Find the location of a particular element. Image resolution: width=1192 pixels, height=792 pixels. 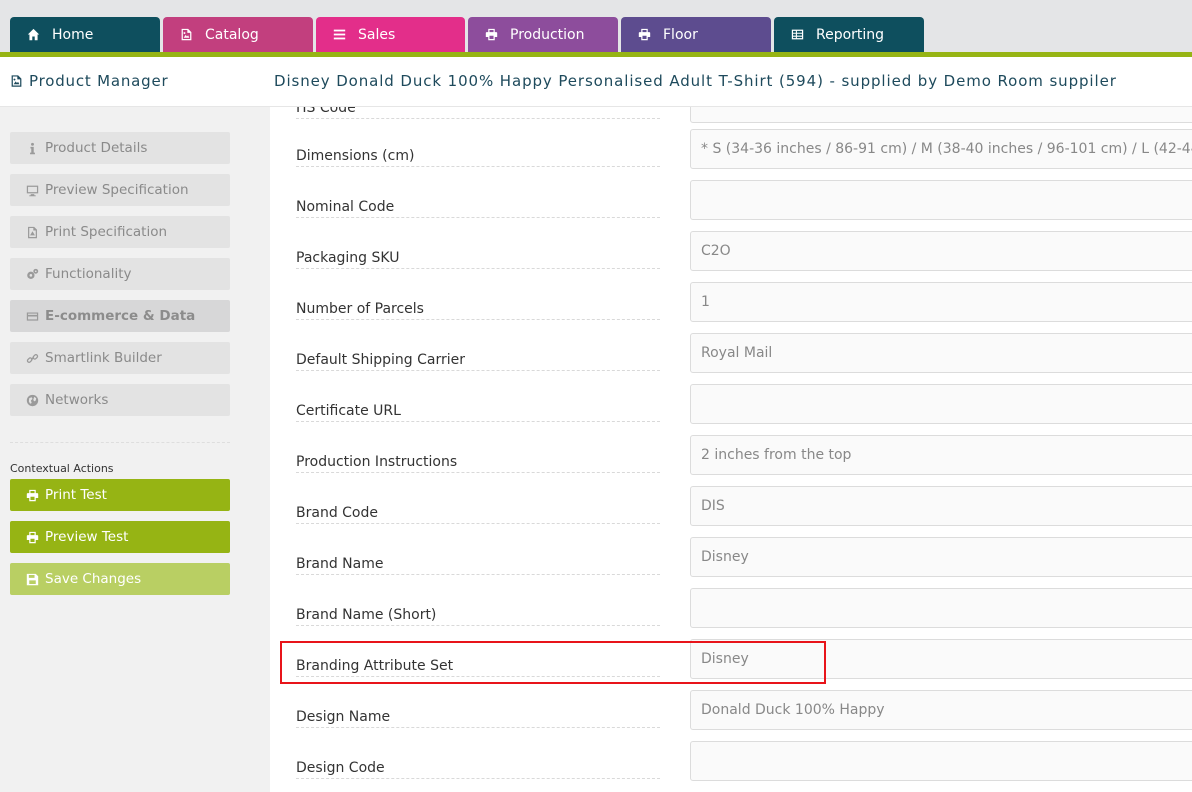

tab-label: Home is located at coordinates (73, 34).